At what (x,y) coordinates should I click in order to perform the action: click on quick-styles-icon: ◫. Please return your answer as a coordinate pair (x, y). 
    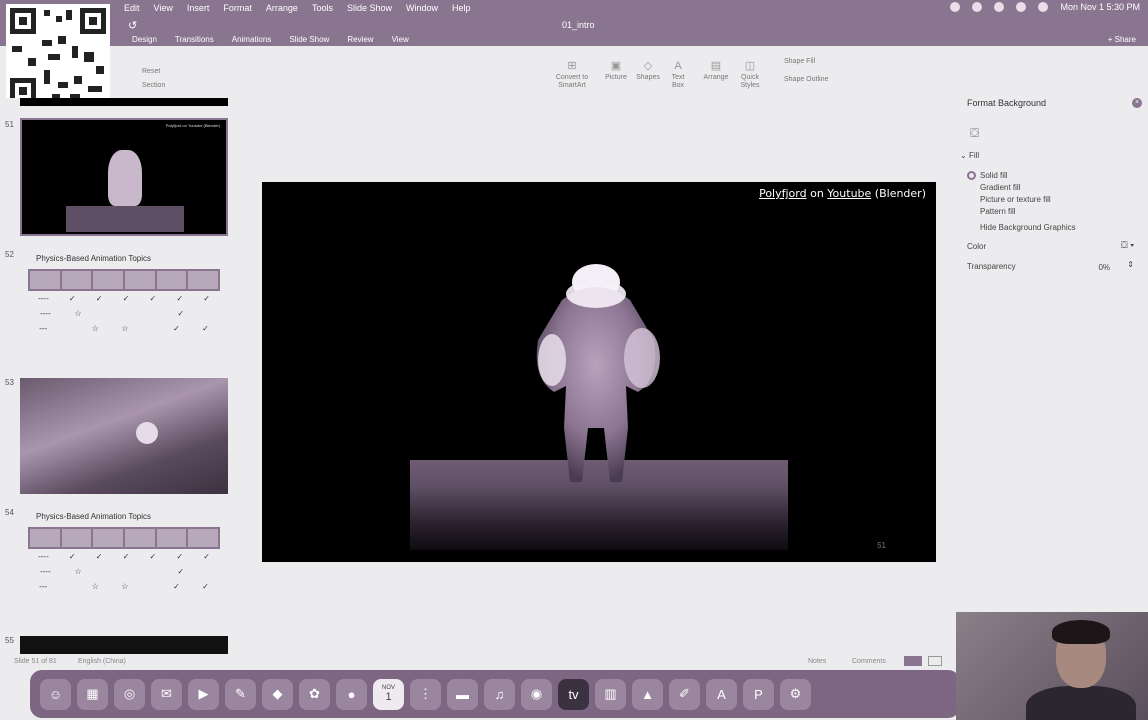
    Looking at the image, I should click on (750, 66).